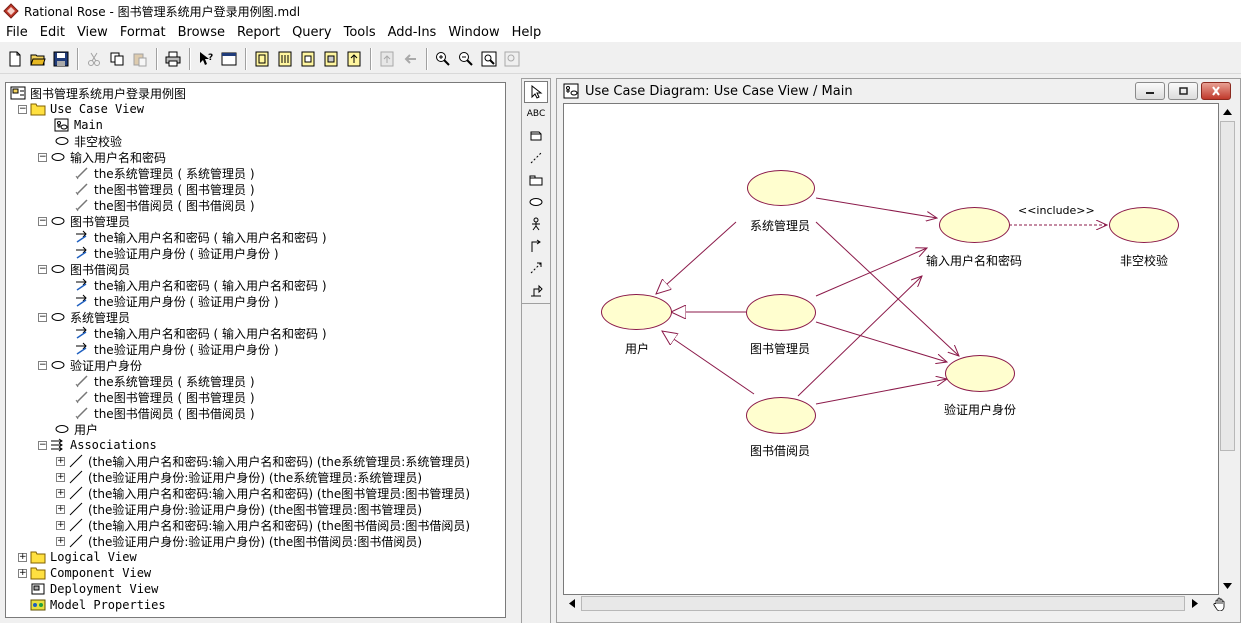  Describe the element at coordinates (117, 59) in the screenshot. I see `copy-button` at that location.